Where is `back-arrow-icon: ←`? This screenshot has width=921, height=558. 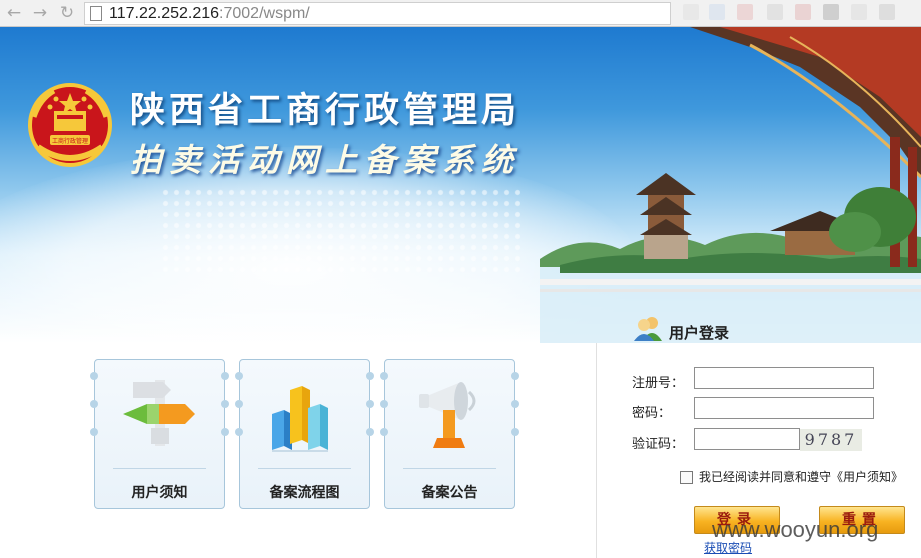 back-arrow-icon: ← is located at coordinates (14, 13).